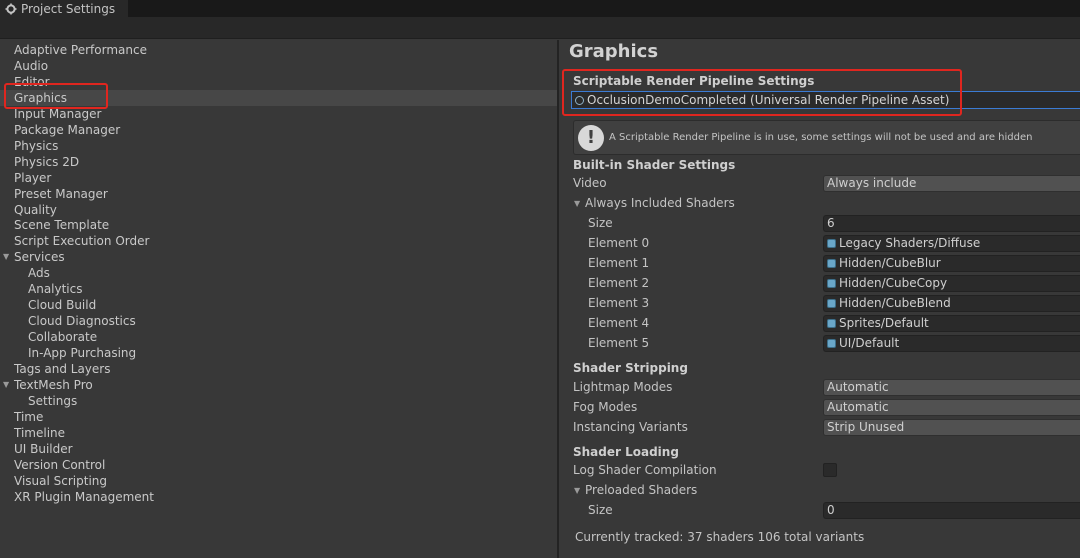  Describe the element at coordinates (40, 432) in the screenshot. I see `sidebar-item-label: Timeline` at that location.